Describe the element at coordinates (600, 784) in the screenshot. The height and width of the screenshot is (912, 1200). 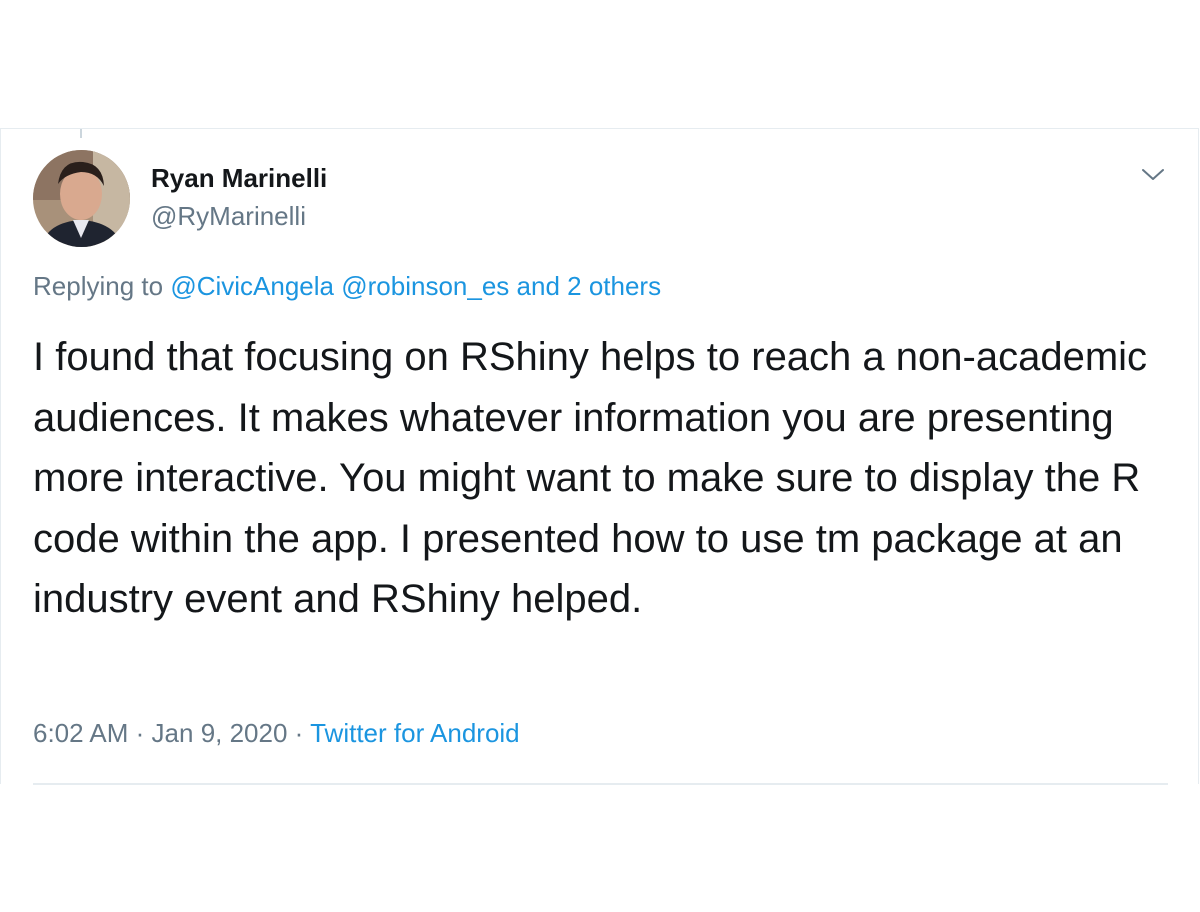
I see `divider` at that location.